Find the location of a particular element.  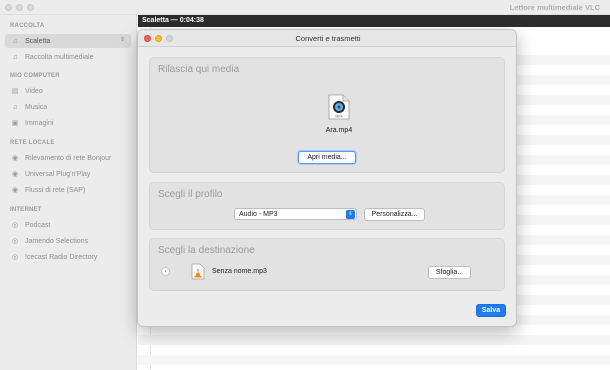

sidebar-item-icecast: ◎ Icecast Radio Directory is located at coordinates (68, 257).